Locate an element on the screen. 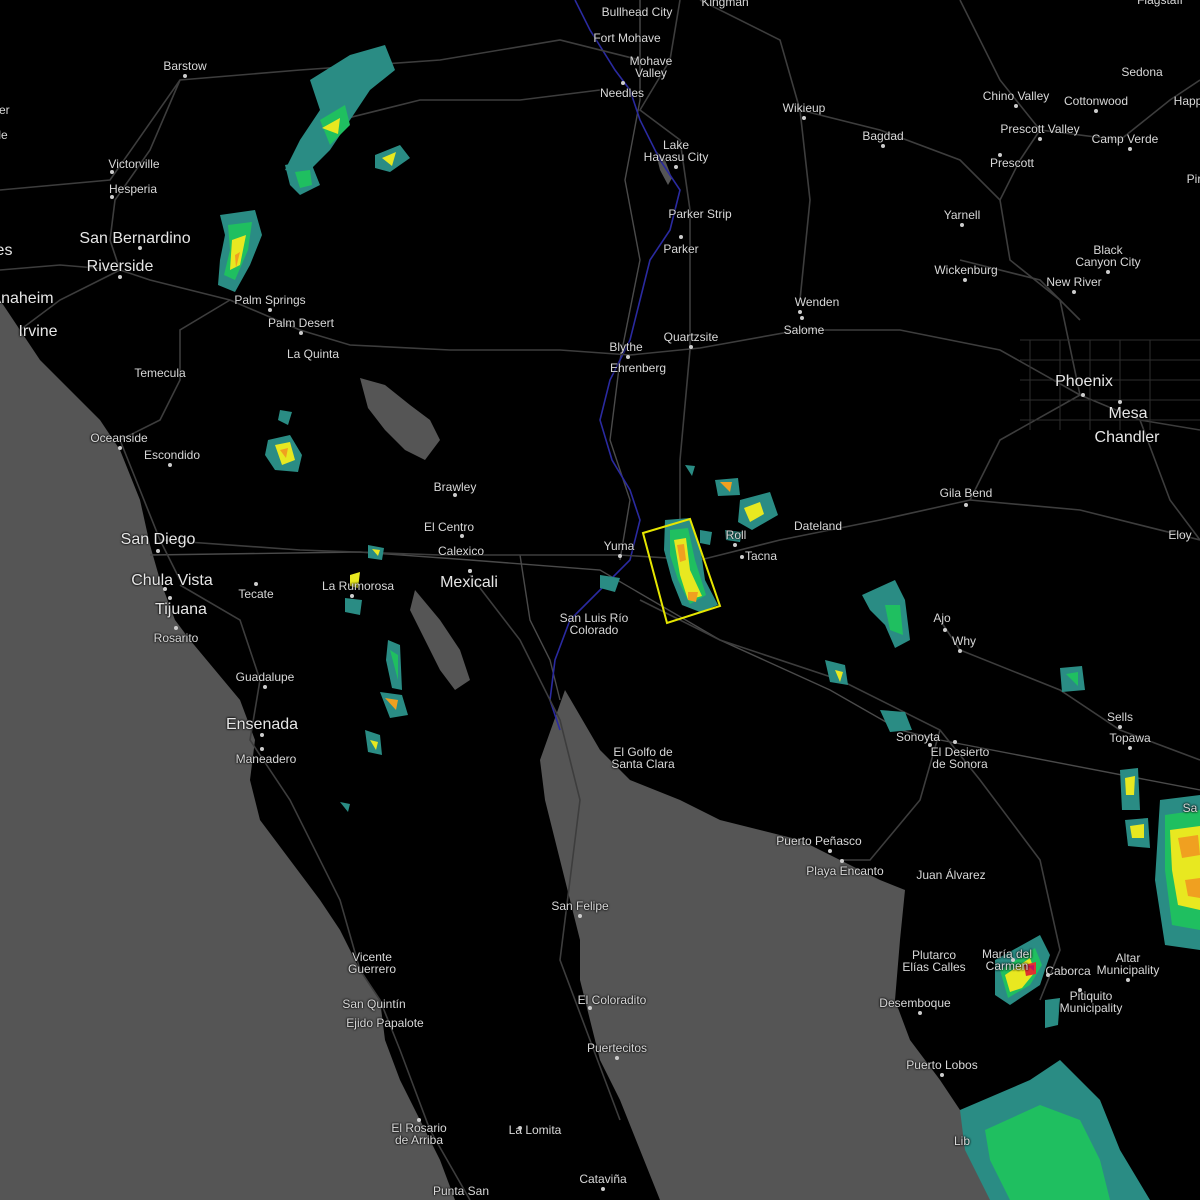 This screenshot has width=1200, height=1200. place-dot-tijuana is located at coordinates (170, 598).